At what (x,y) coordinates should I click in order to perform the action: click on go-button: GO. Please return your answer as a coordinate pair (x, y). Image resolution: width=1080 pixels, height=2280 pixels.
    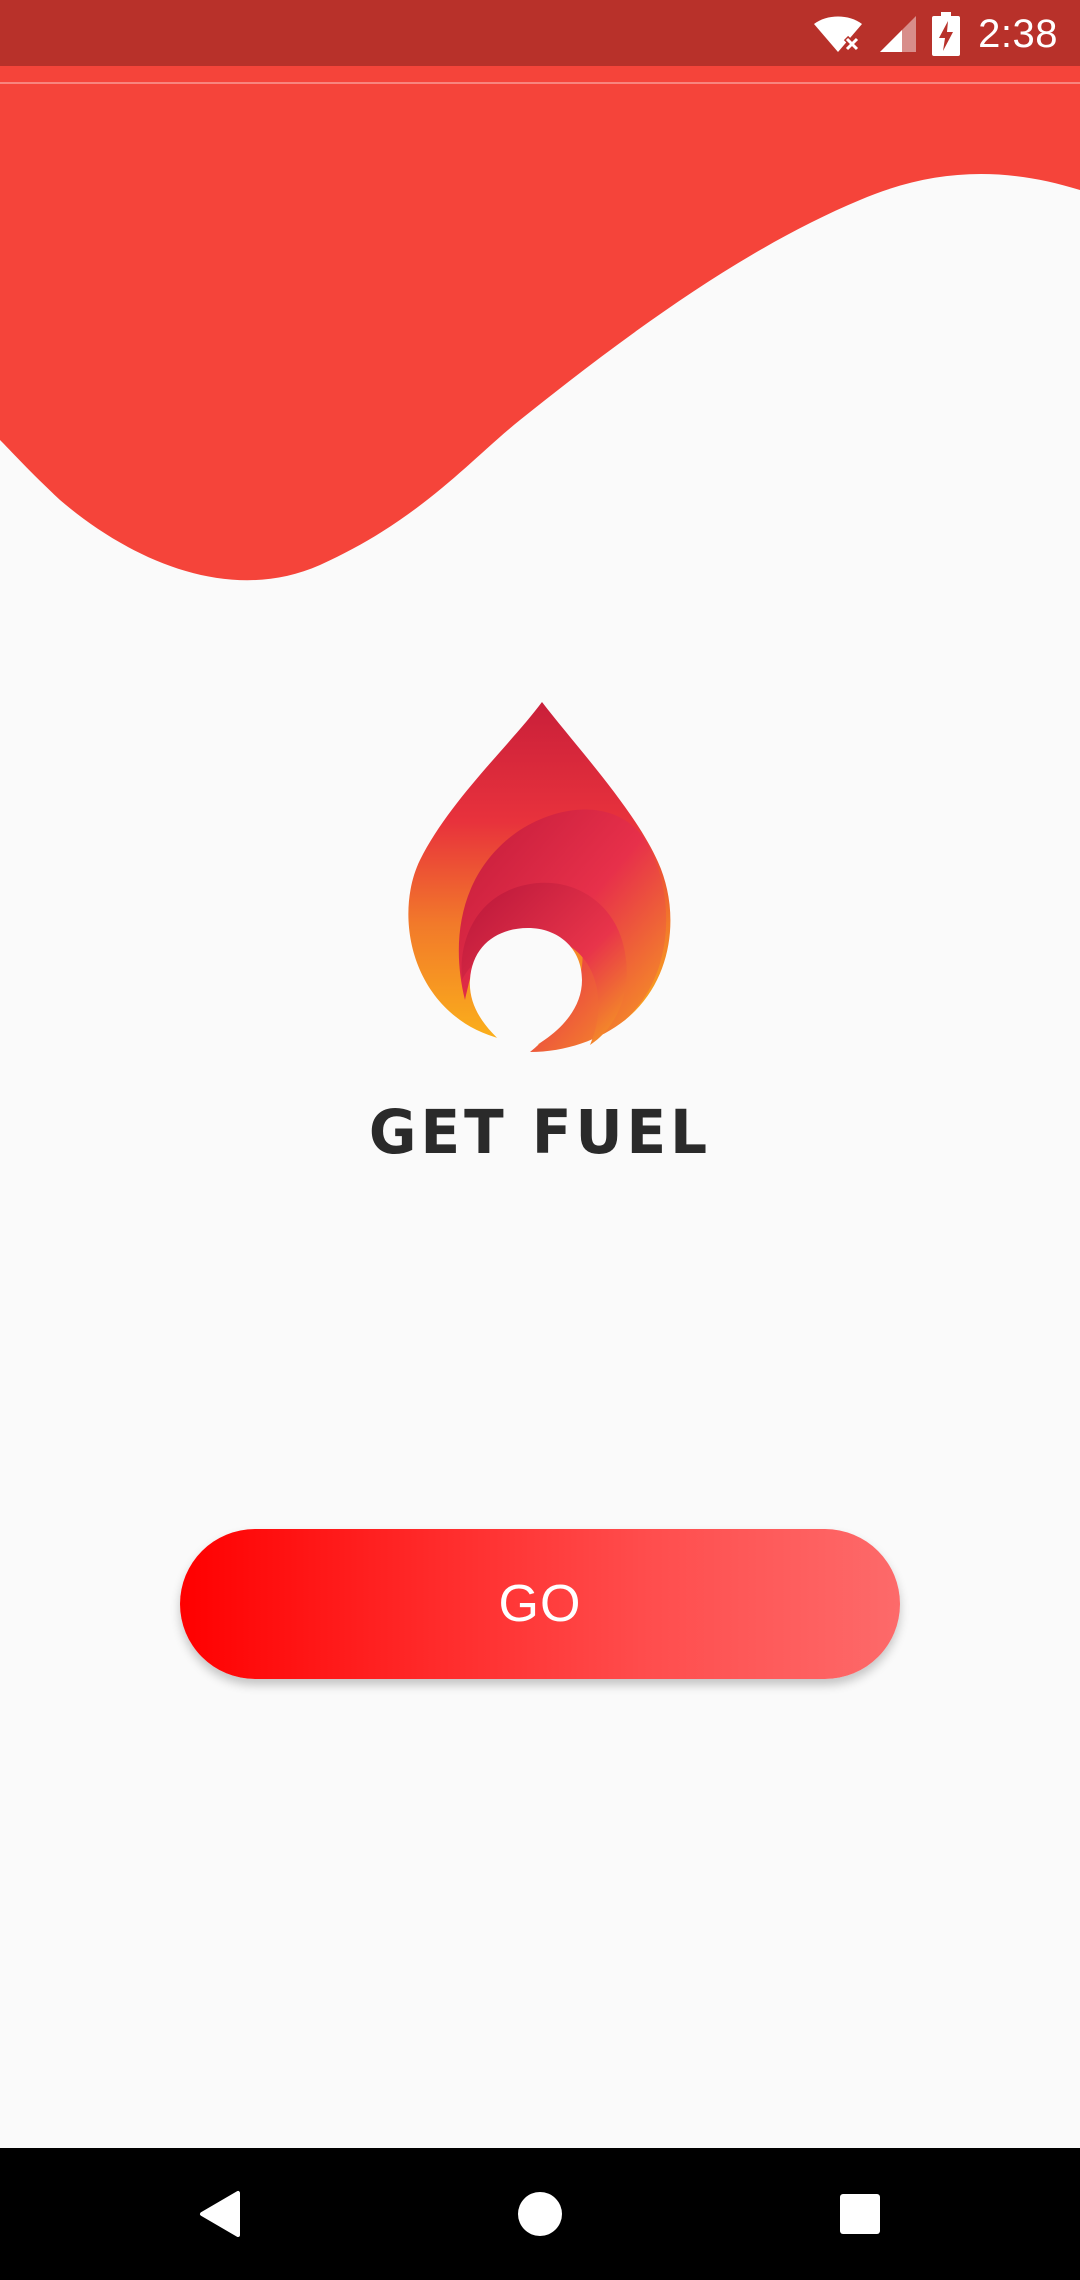
    Looking at the image, I should click on (540, 1604).